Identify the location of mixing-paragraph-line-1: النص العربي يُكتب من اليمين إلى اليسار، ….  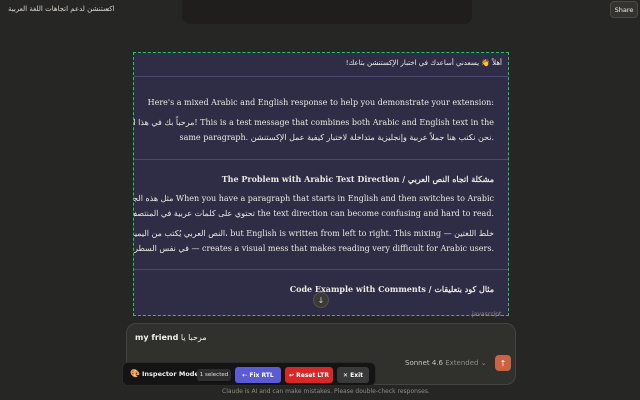
(314, 233).